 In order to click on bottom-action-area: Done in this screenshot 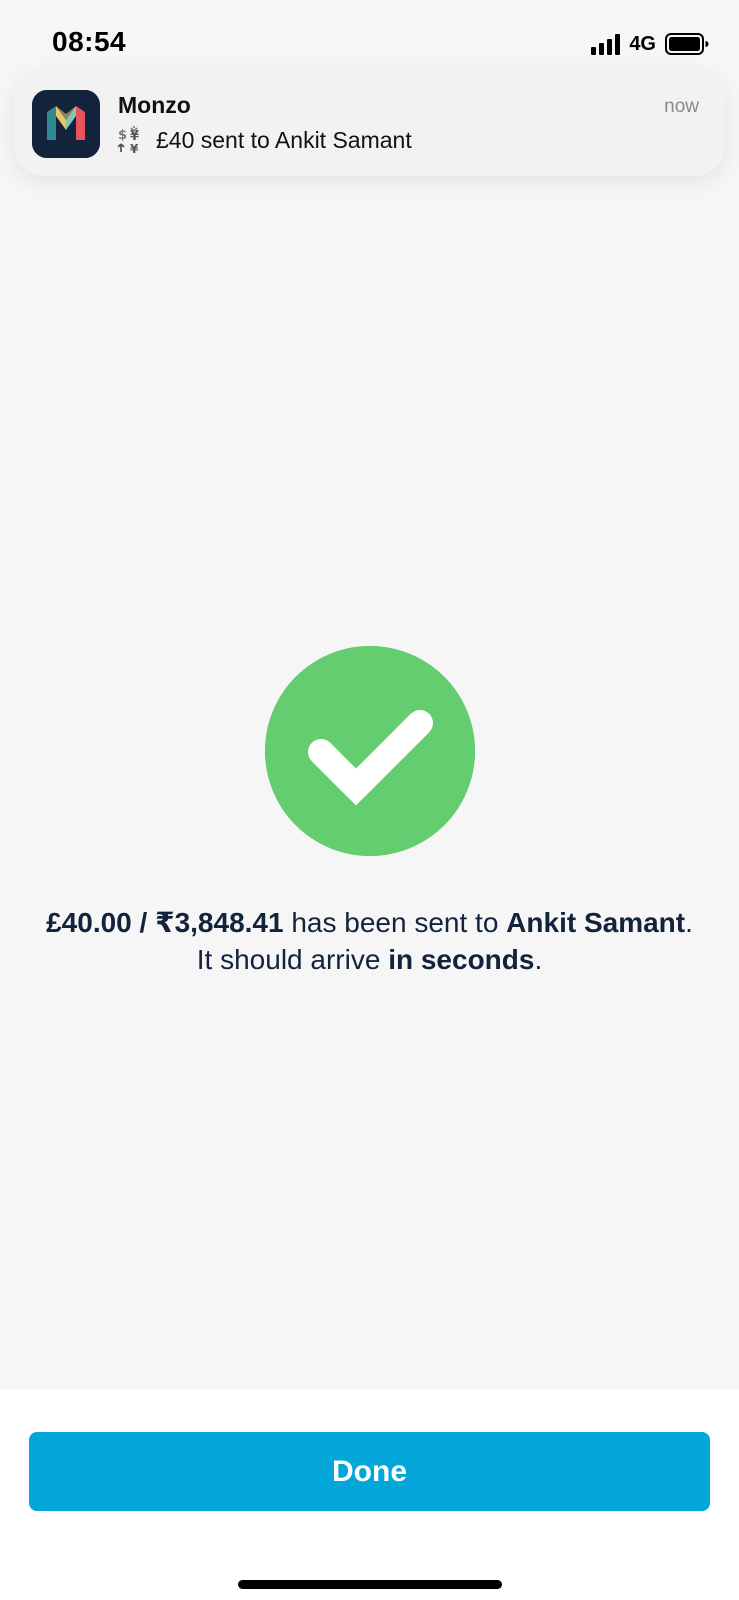, I will do `click(369, 1494)`.